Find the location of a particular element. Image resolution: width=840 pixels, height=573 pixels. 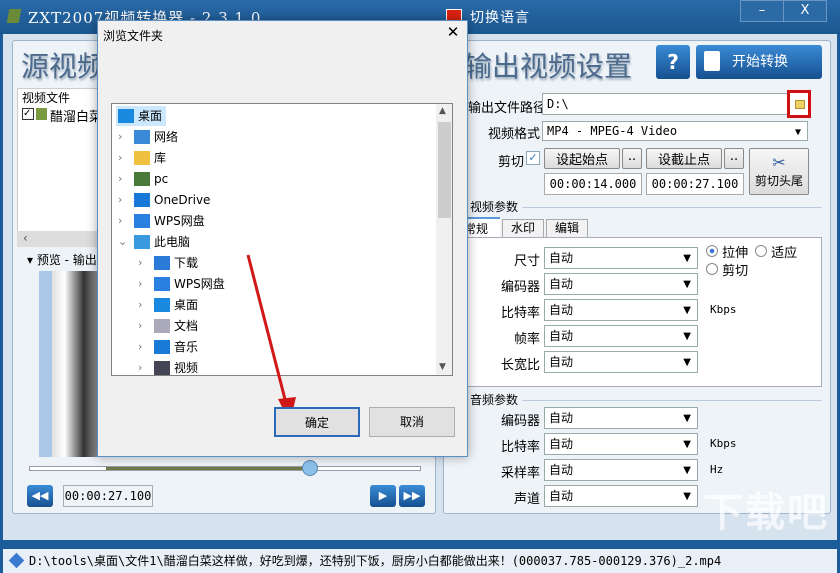

radio-crop: 剪切 is located at coordinates (727, 269).